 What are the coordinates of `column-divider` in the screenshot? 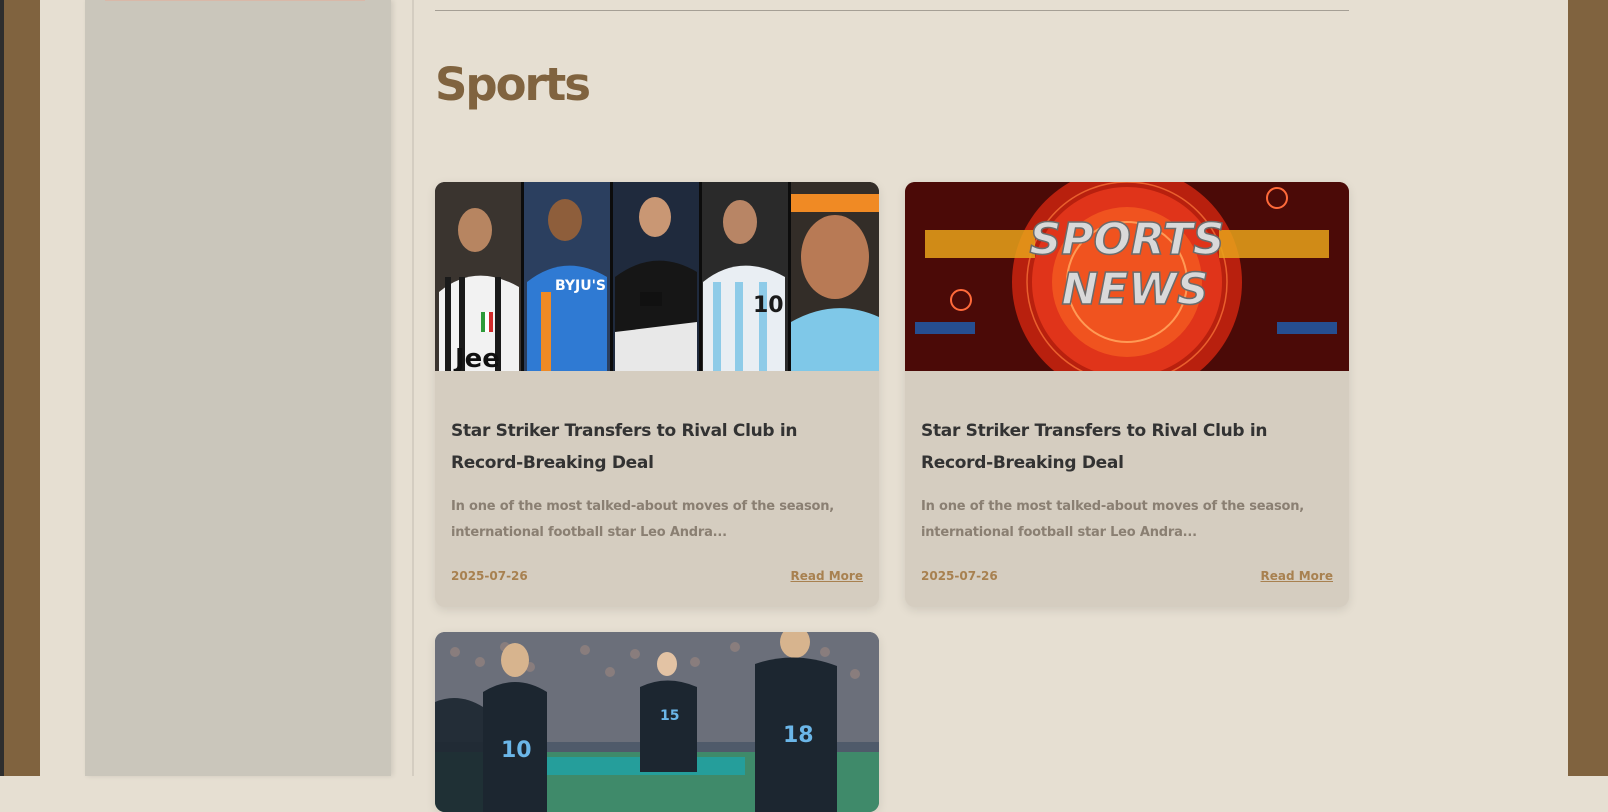 It's located at (413, 388).